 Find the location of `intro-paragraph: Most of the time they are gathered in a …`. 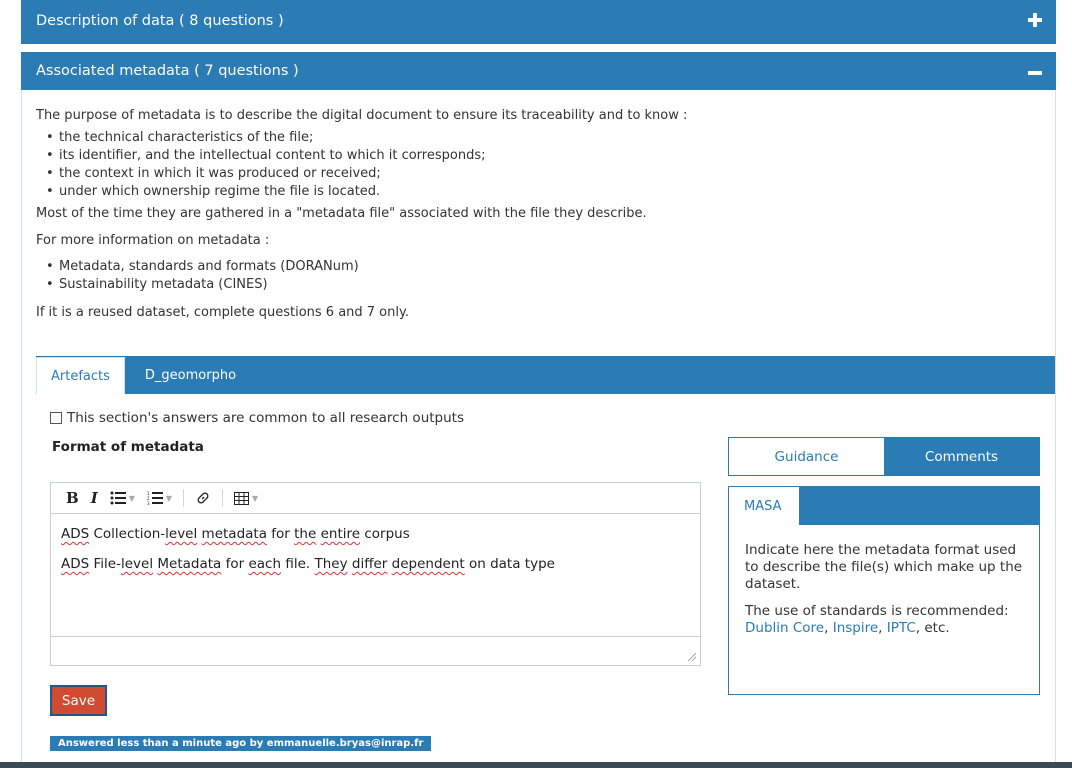

intro-paragraph: Most of the time they are gathered in a … is located at coordinates (341, 213).